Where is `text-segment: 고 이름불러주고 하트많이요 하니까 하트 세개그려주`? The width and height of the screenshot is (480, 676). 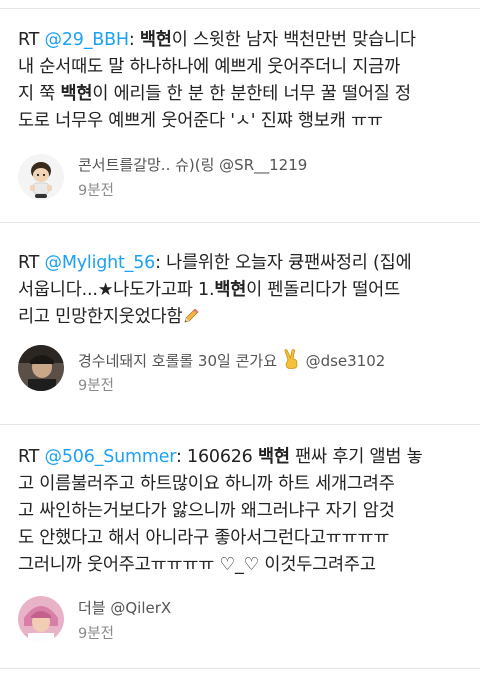 text-segment: 고 이름불러주고 하트많이요 하니까 하트 세개그려주 is located at coordinates (206, 484).